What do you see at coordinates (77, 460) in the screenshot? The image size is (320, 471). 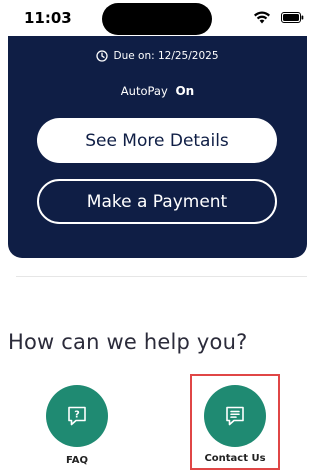 I see `faq-label: FAQ` at bounding box center [77, 460].